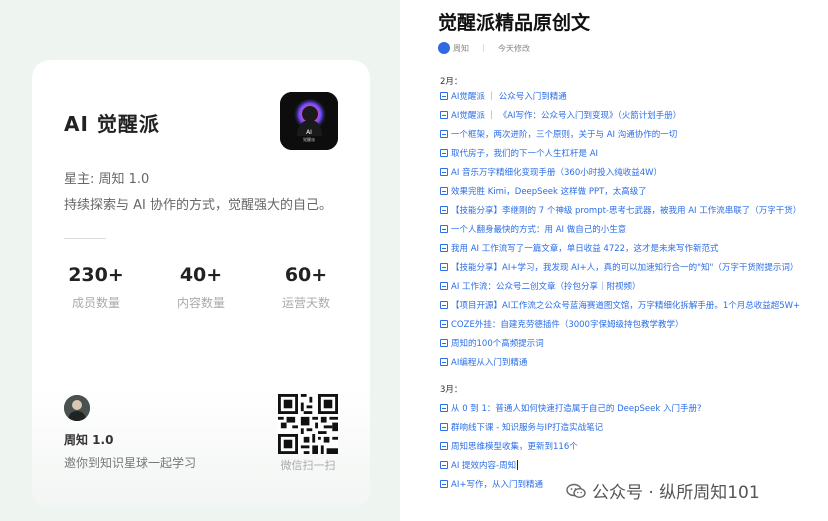 The width and height of the screenshot is (828, 521). What do you see at coordinates (479, 465) in the screenshot?
I see `article-link: AI 提效内容-周知` at bounding box center [479, 465].